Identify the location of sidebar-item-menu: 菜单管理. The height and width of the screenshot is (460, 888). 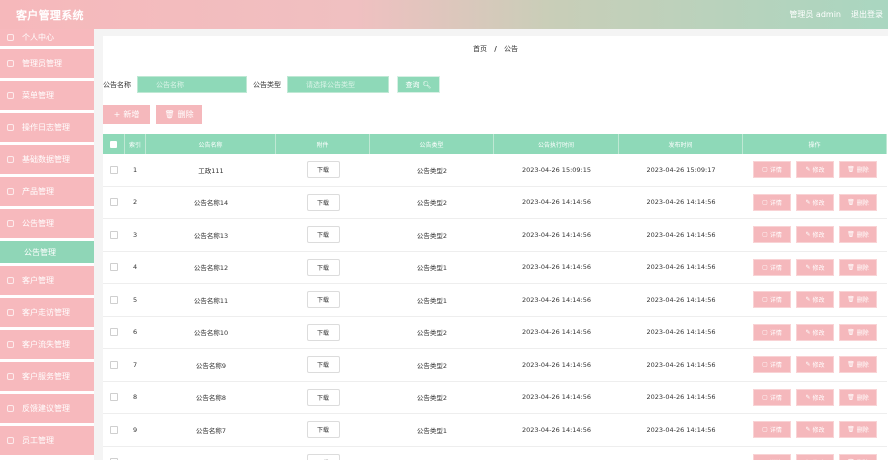
(47, 95).